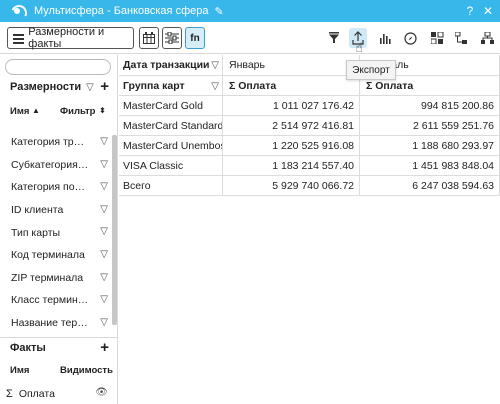  Describe the element at coordinates (9, 394) in the screenshot. I see `sum-icon: Σ` at that location.